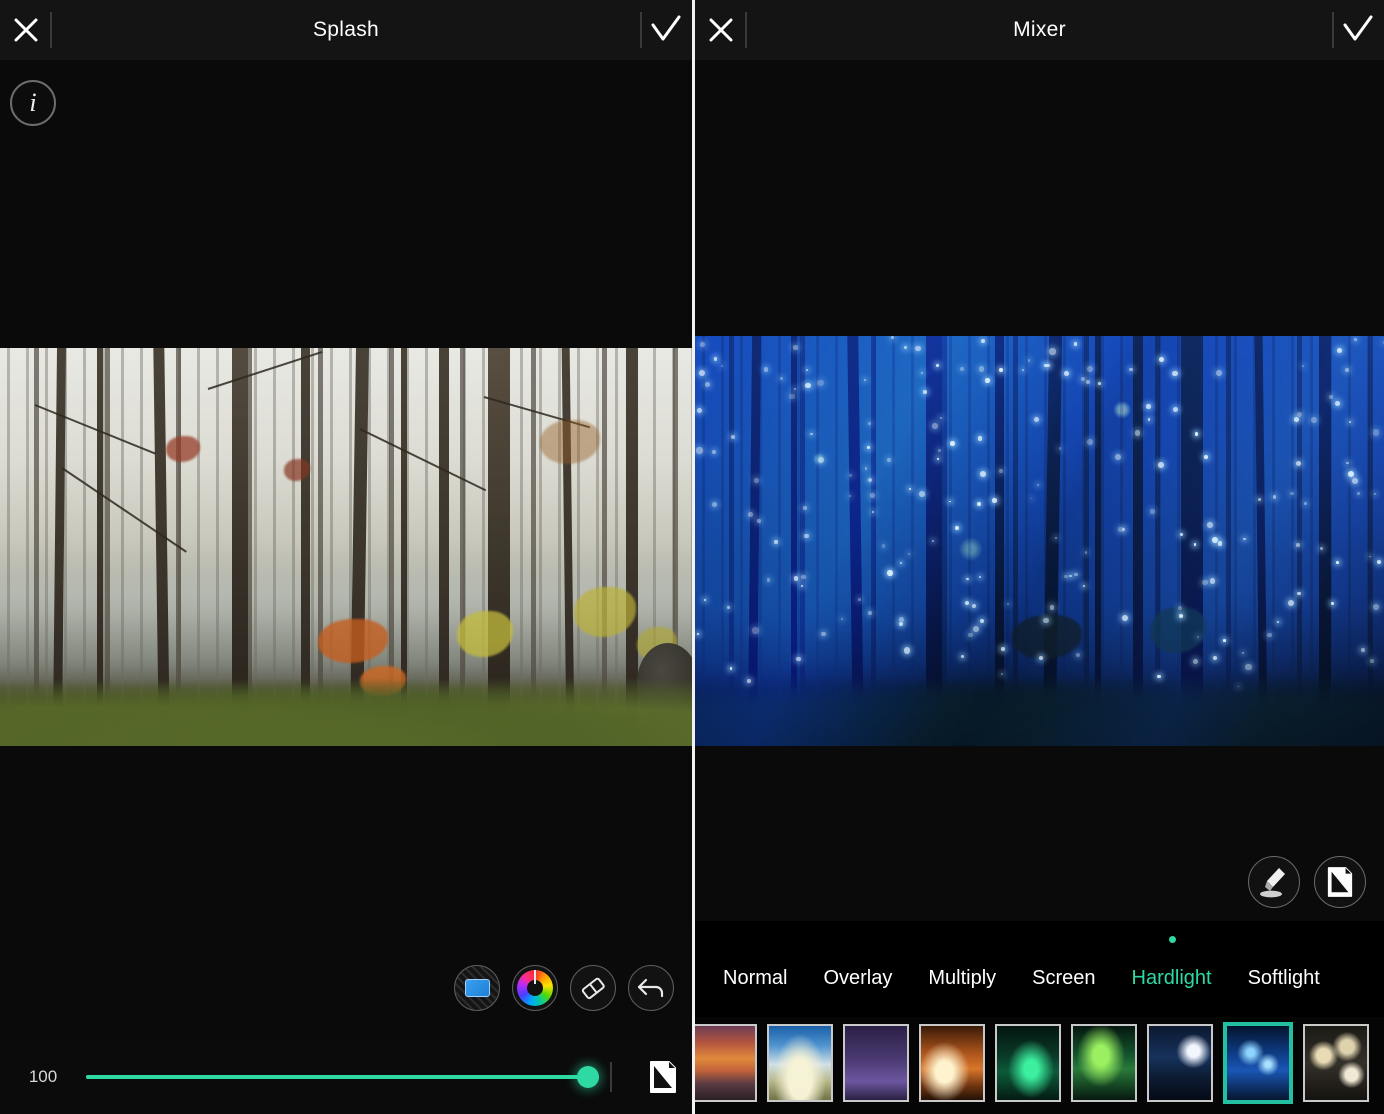 This screenshot has height=1114, width=1384. I want to click on thumb-aurora-green, so click(1028, 1062).